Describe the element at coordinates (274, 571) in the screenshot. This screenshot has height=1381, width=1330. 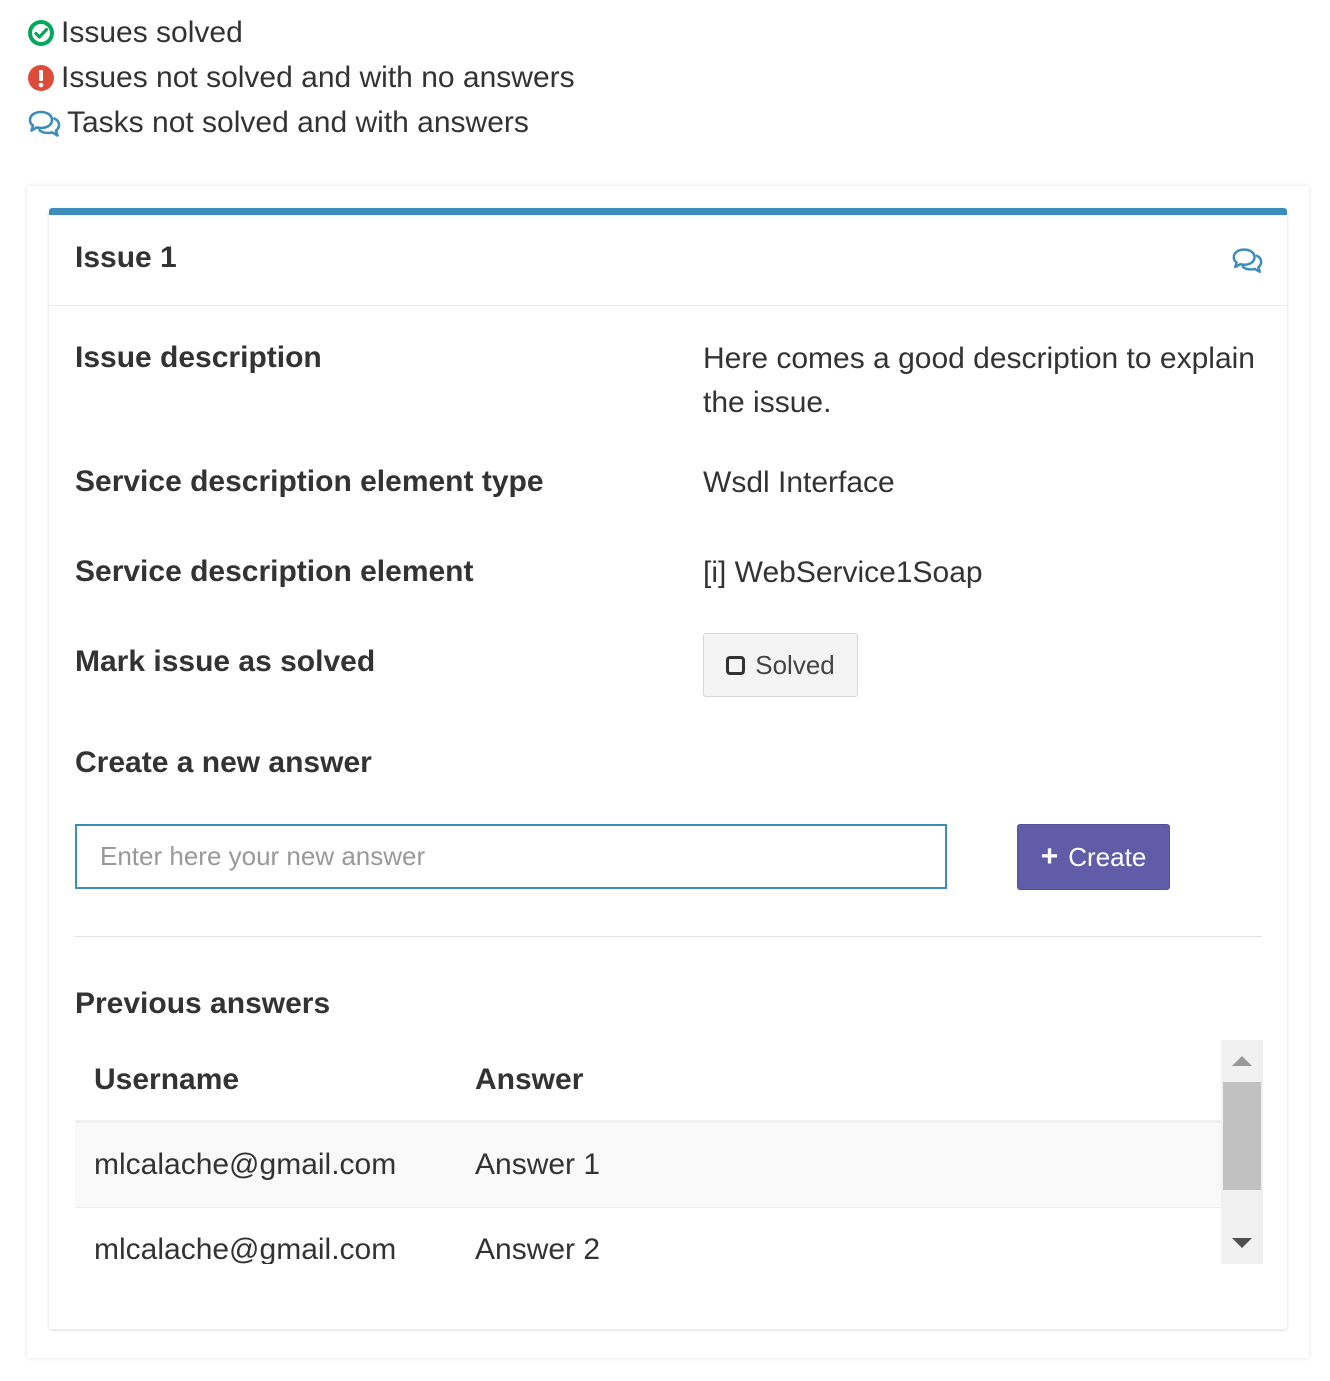
I see `service-element-label: Service description element` at that location.